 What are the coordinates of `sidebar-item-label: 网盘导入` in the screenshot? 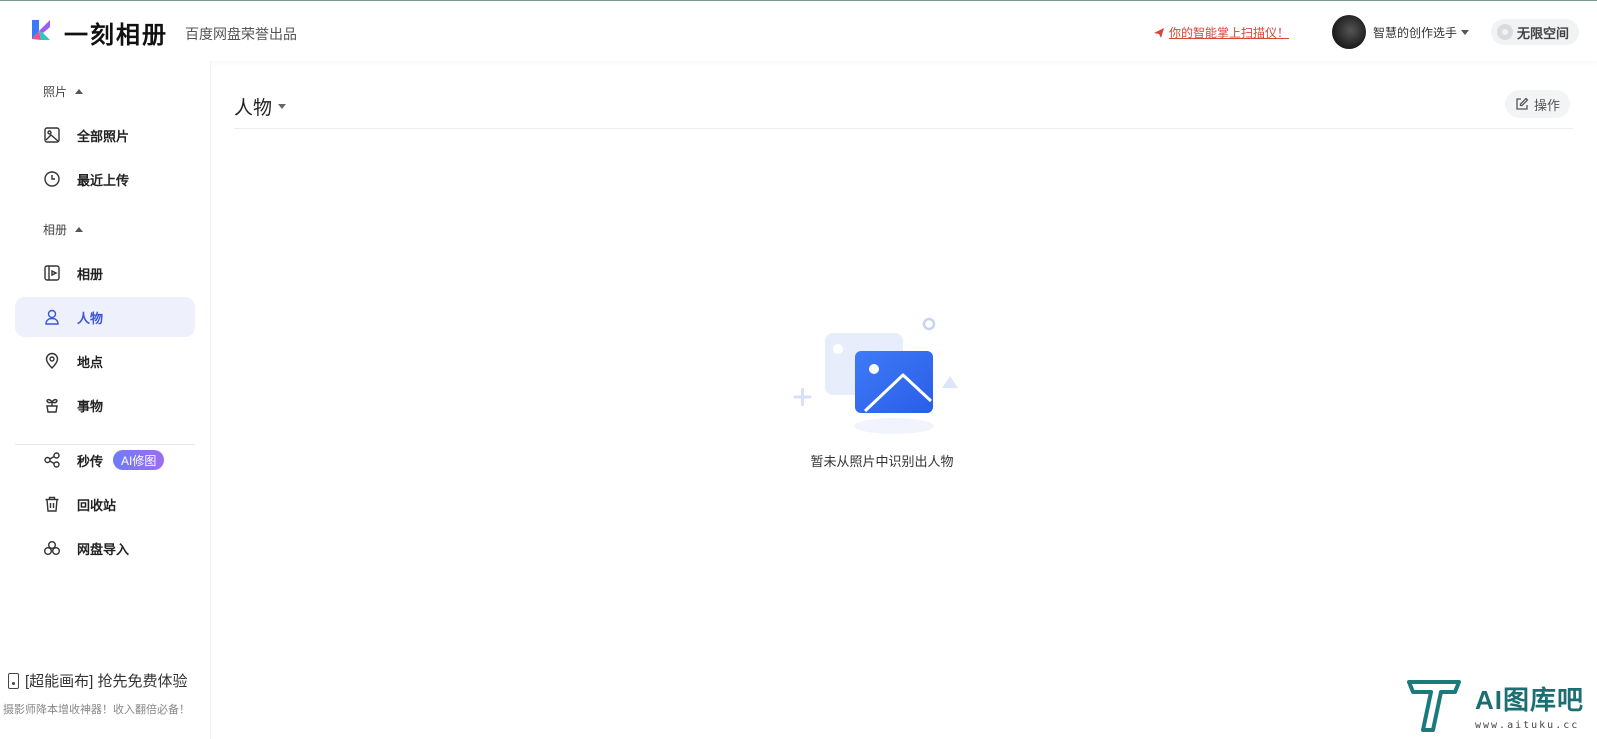 It's located at (103, 549).